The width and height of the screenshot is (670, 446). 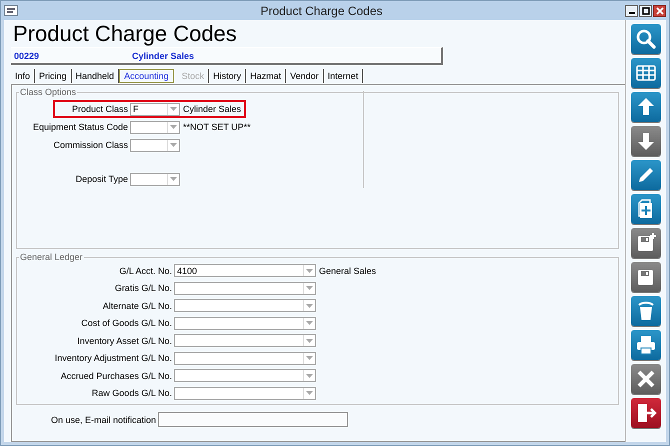 What do you see at coordinates (99, 109) in the screenshot?
I see `field-label: Product Class` at bounding box center [99, 109].